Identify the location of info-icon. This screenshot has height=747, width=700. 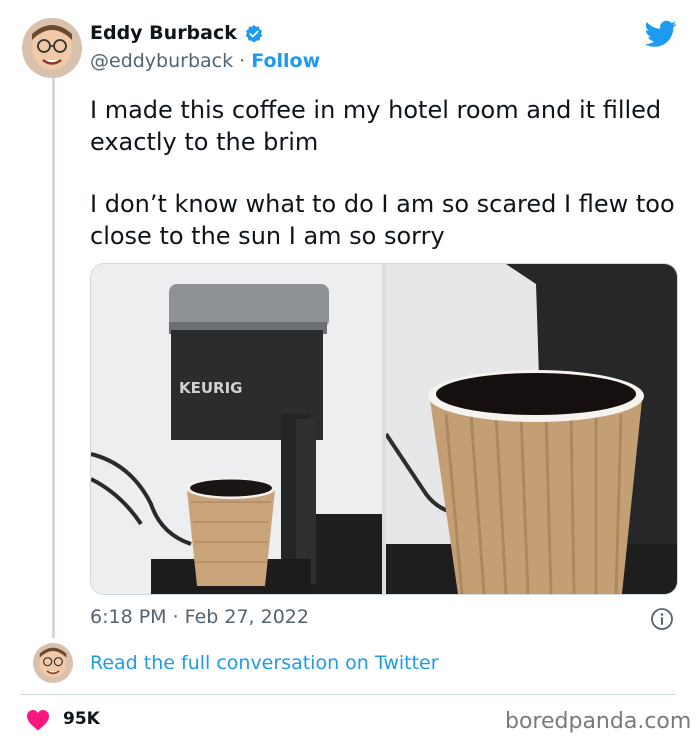
(662, 619).